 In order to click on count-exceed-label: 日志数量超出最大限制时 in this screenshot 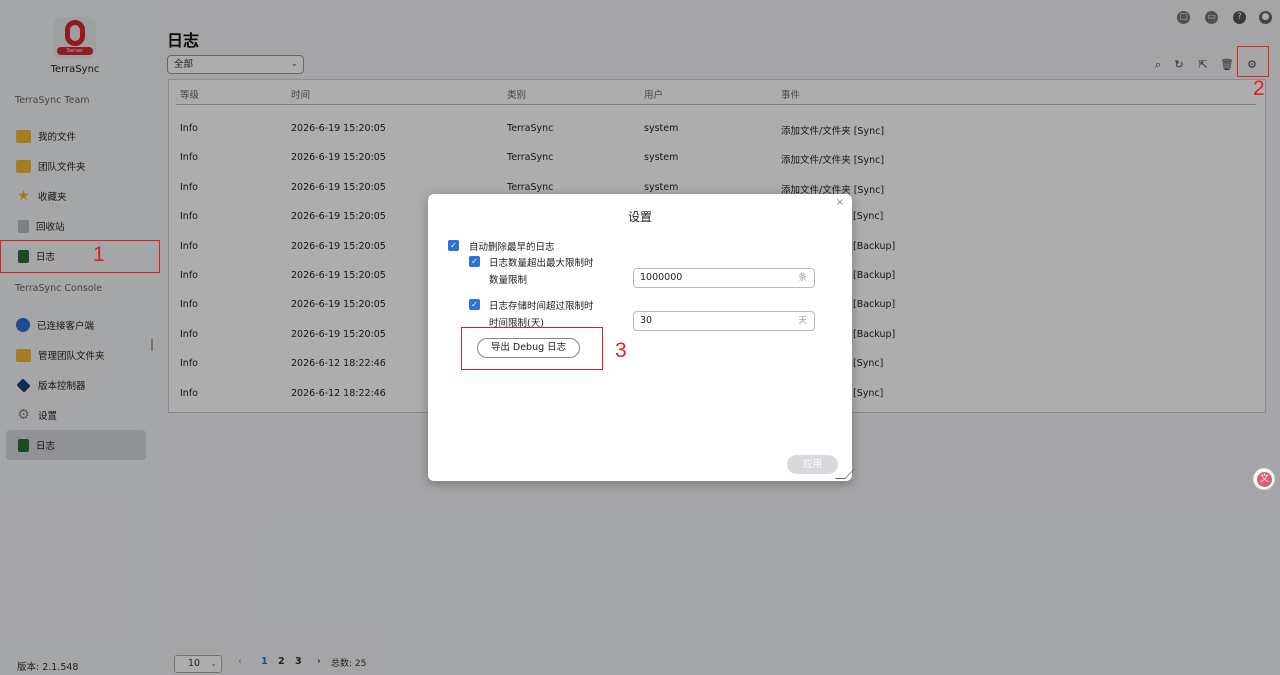, I will do `click(541, 263)`.